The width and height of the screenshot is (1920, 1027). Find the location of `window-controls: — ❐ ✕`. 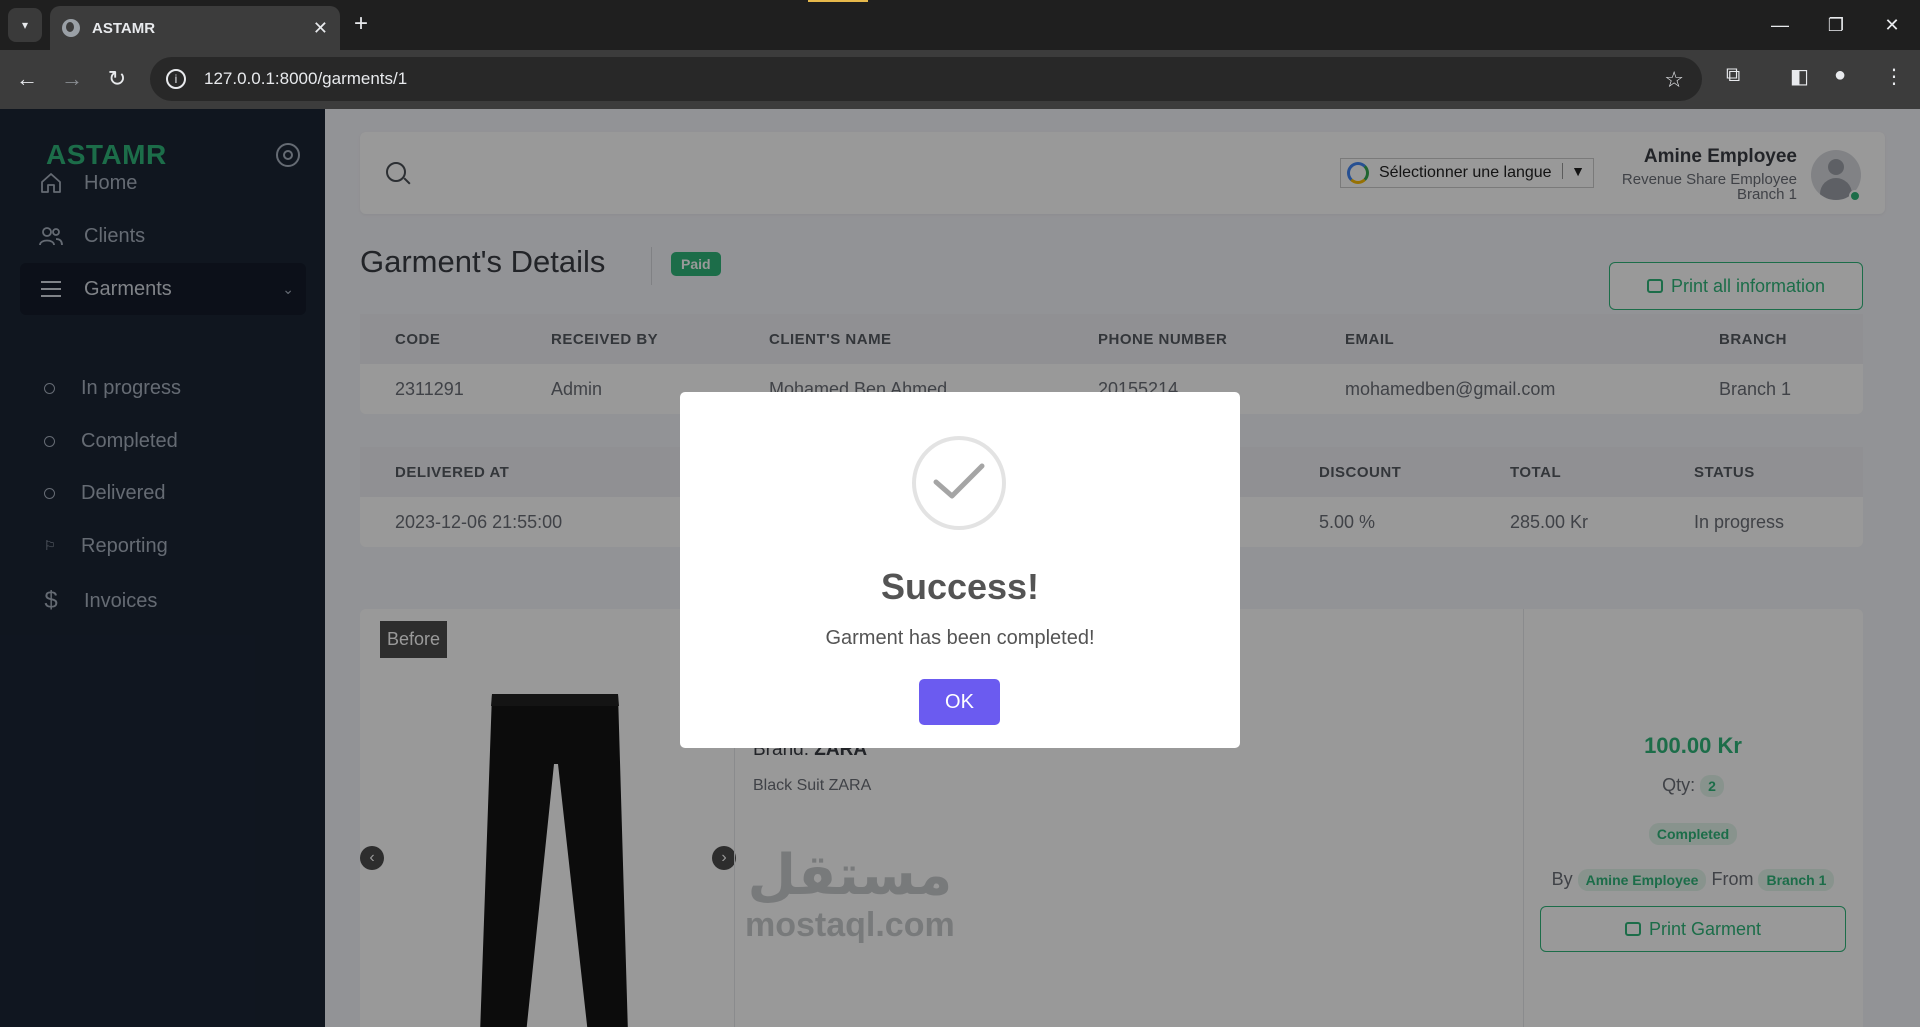

window-controls: — ❐ ✕ is located at coordinates (1836, 25).